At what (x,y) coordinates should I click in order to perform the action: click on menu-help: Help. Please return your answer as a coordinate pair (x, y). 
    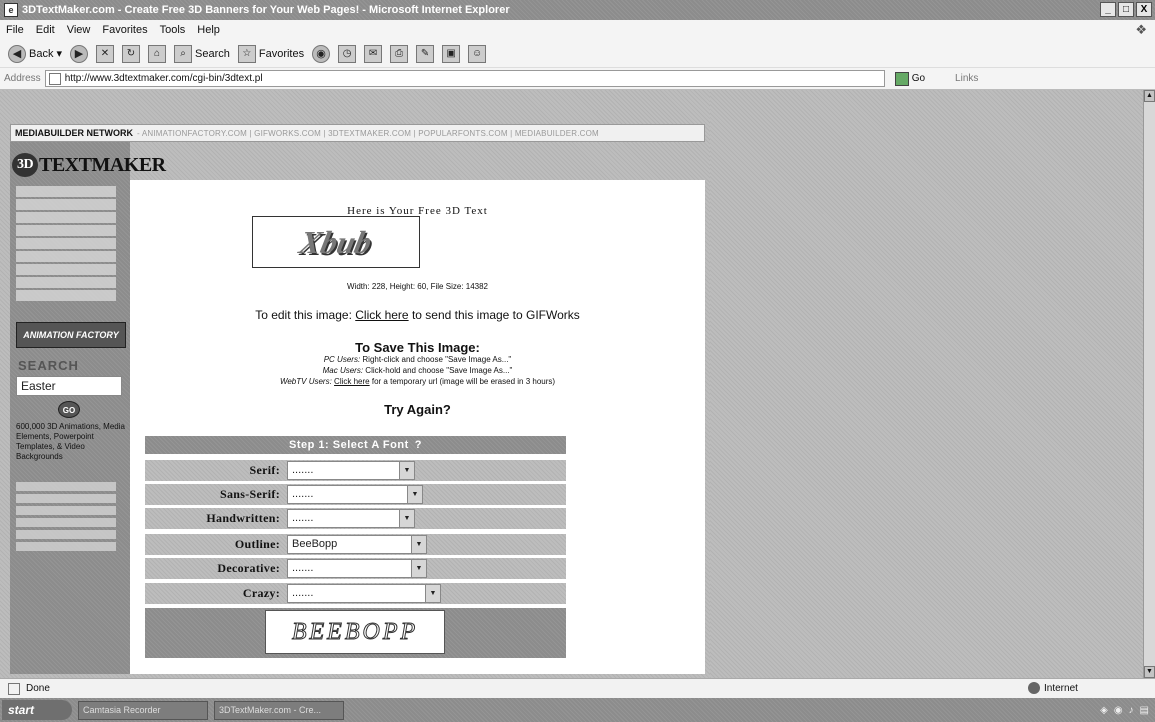
    Looking at the image, I should click on (208, 30).